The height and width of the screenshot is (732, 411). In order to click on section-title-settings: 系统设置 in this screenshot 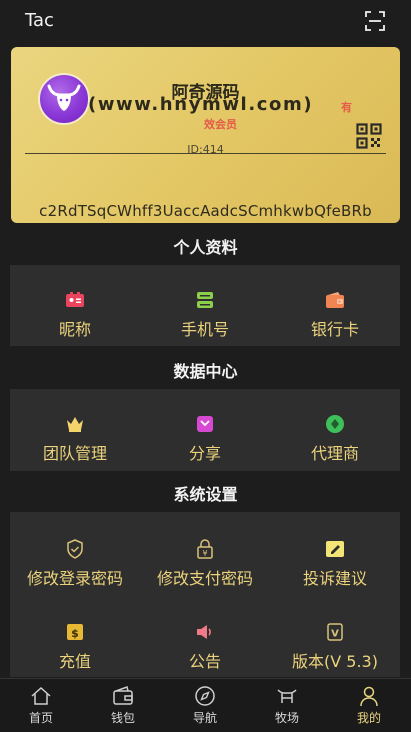, I will do `click(205, 494)`.